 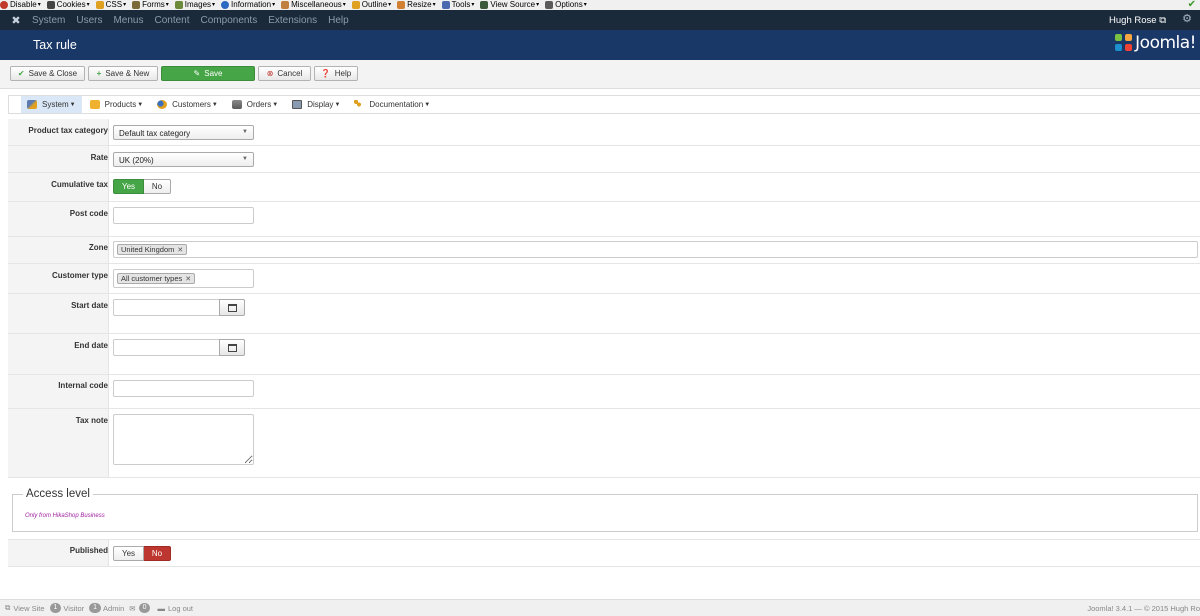 What do you see at coordinates (338, 20) in the screenshot?
I see `menu-help: Help` at bounding box center [338, 20].